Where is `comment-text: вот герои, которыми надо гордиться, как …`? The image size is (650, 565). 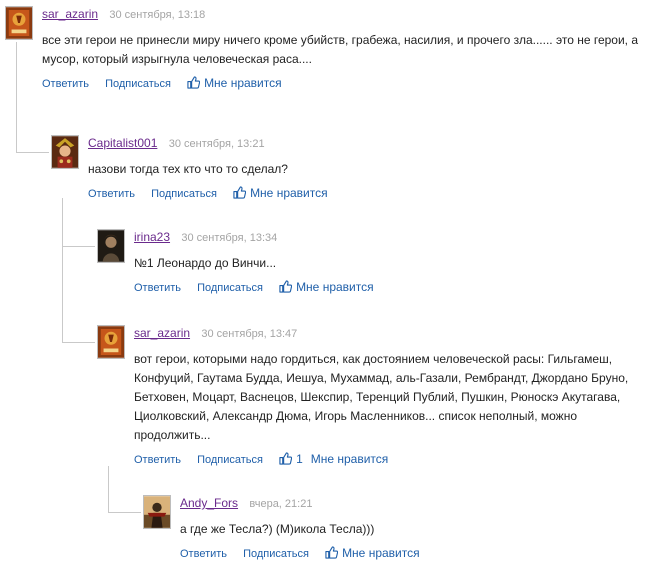
comment-text: вот герои, которыми надо гордиться, как … is located at coordinates (381, 397).